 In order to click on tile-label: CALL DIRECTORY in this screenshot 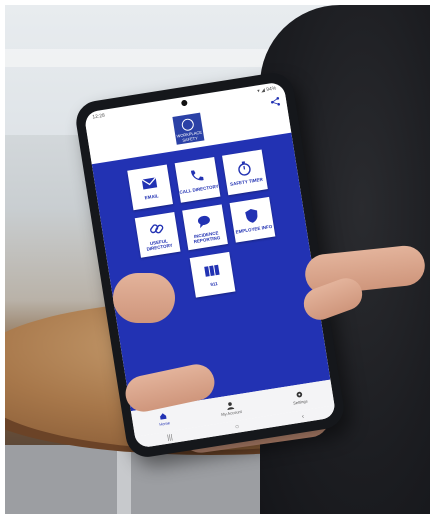, I will do `click(199, 189)`.